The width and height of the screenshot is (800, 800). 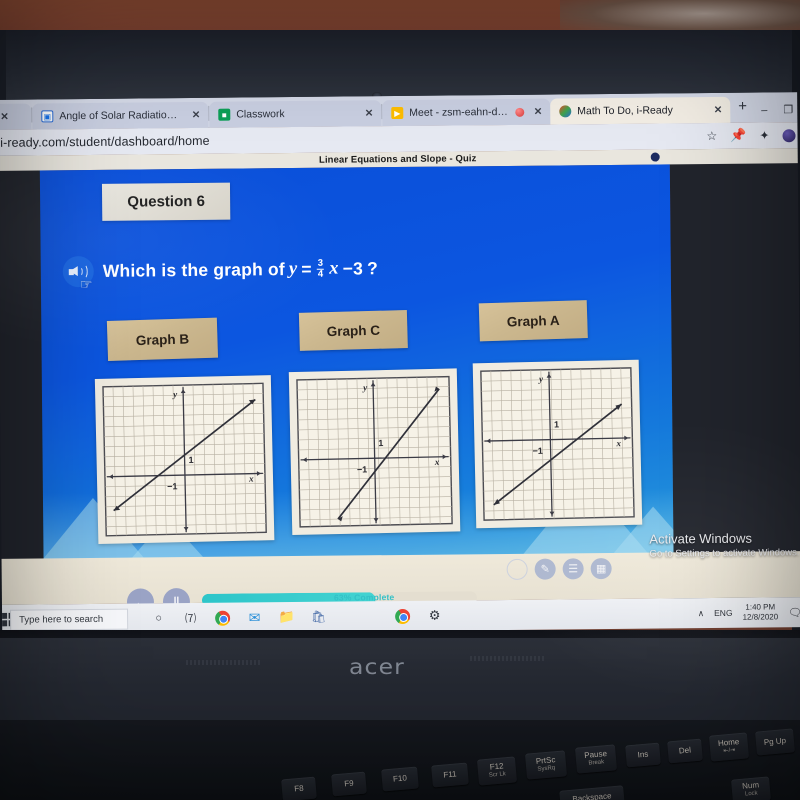 I want to click on option-label-text: Graph C, so click(x=353, y=330).